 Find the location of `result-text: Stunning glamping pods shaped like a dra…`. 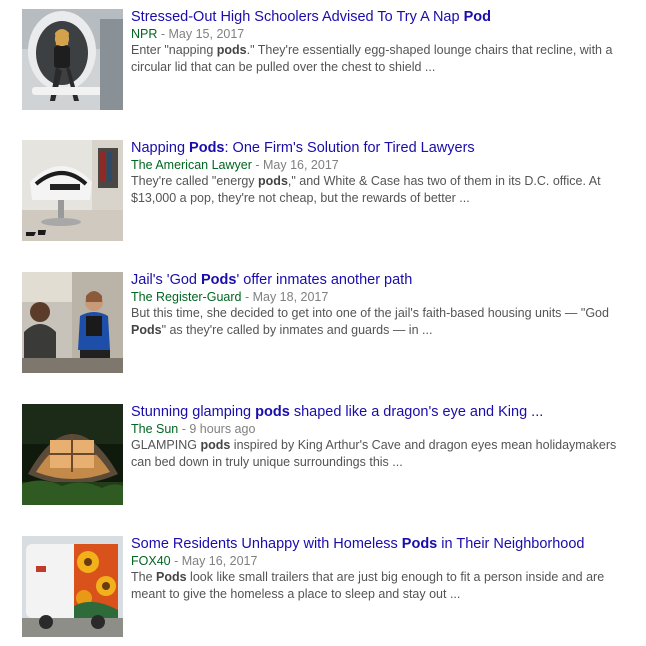

result-text: Stunning glamping pods shaped like a dra… is located at coordinates (382, 437).